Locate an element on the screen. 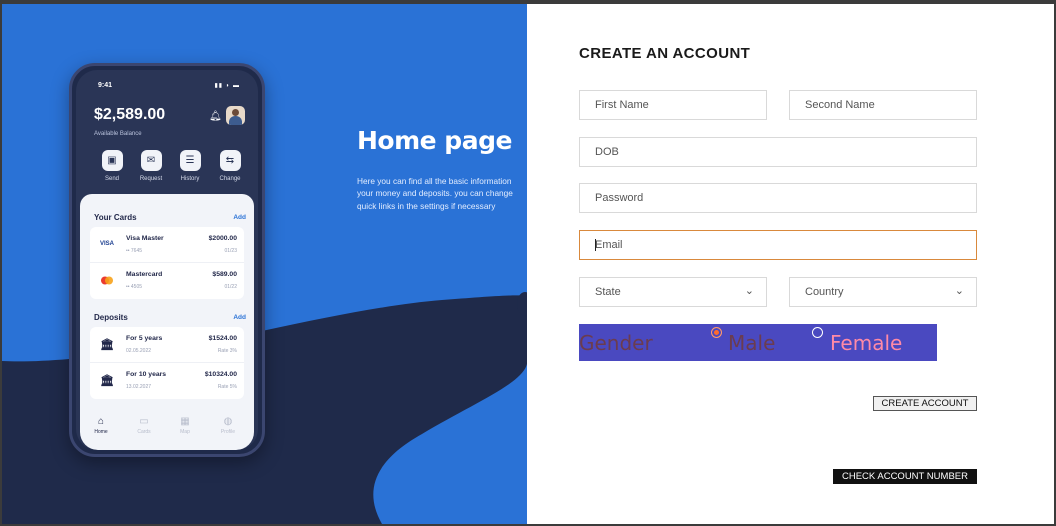 The height and width of the screenshot is (526, 1056). cards-add-link: Add is located at coordinates (239, 217).